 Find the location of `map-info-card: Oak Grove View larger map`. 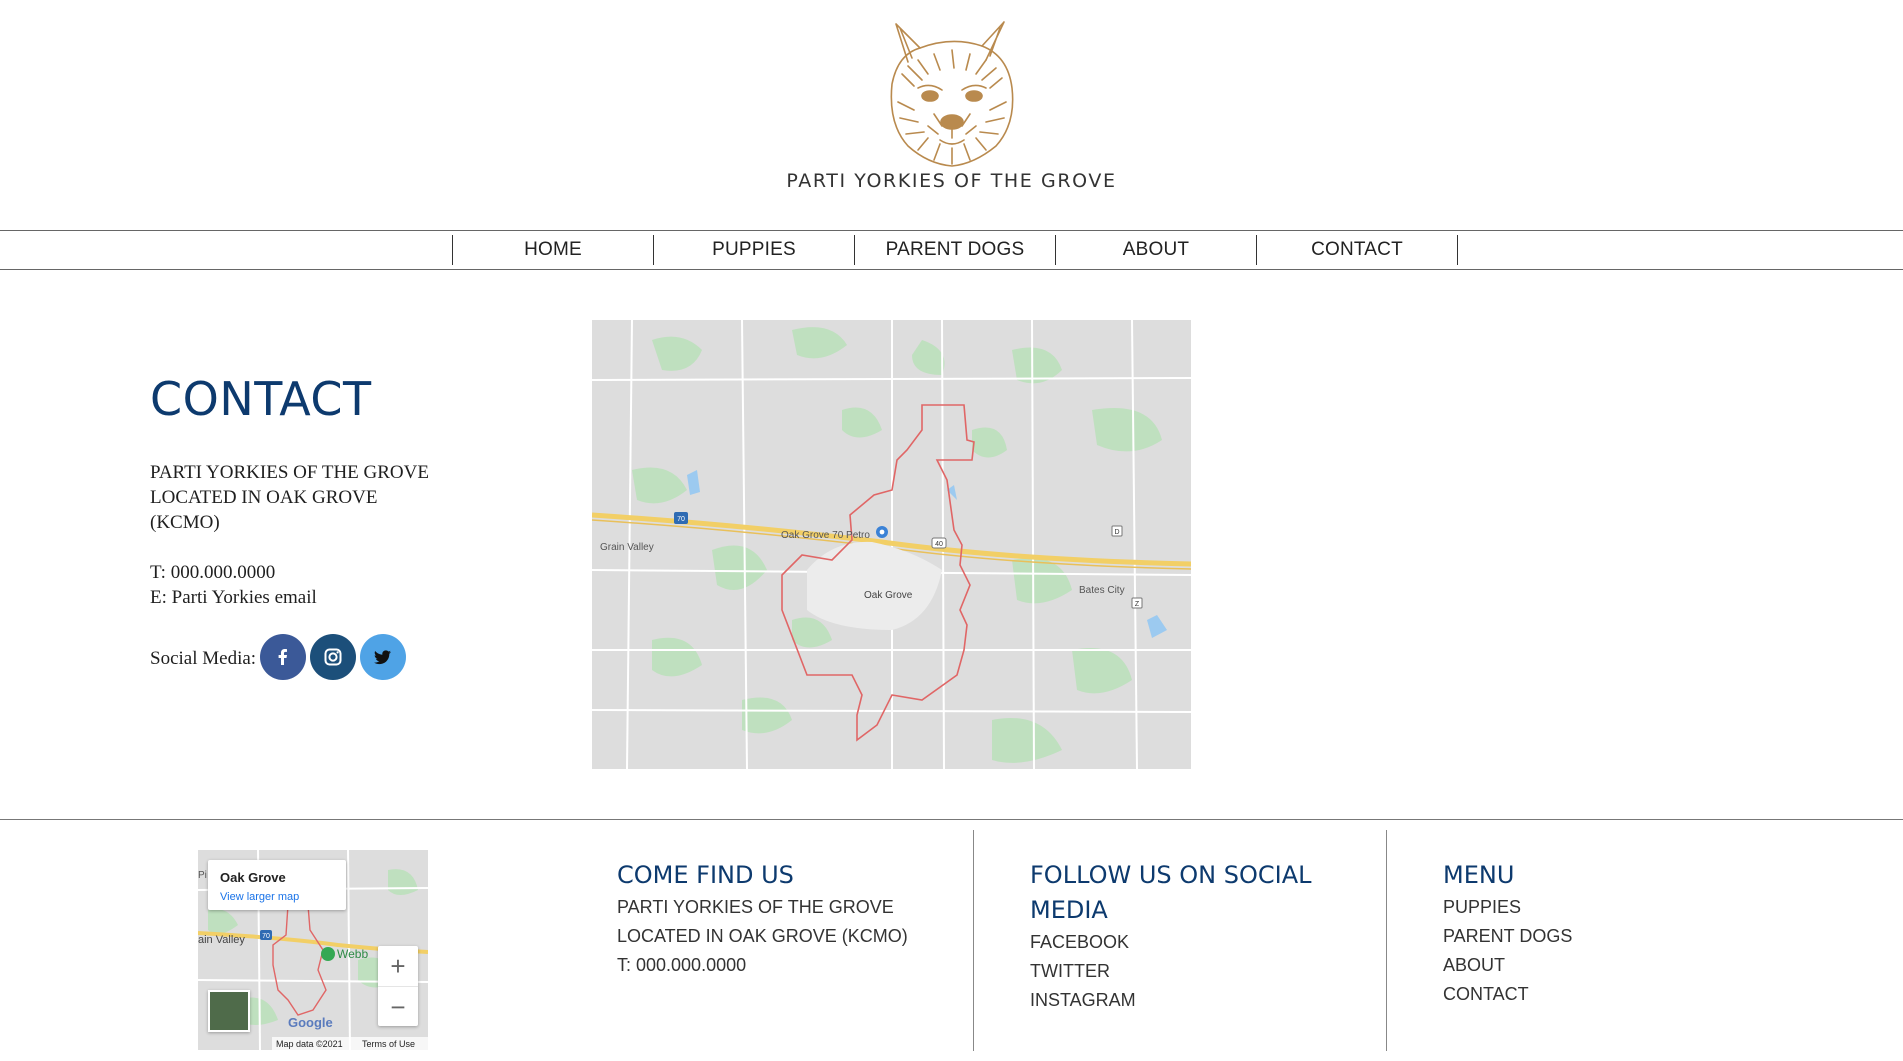

map-info-card: Oak Grove View larger map is located at coordinates (277, 885).